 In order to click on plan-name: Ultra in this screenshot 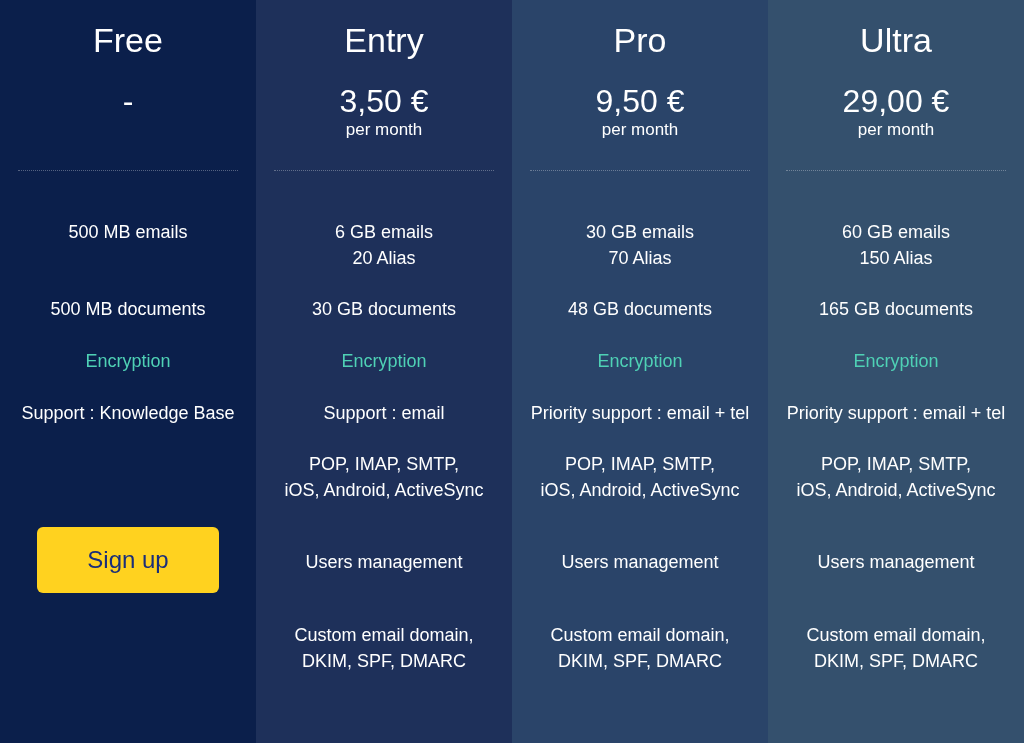, I will do `click(896, 40)`.